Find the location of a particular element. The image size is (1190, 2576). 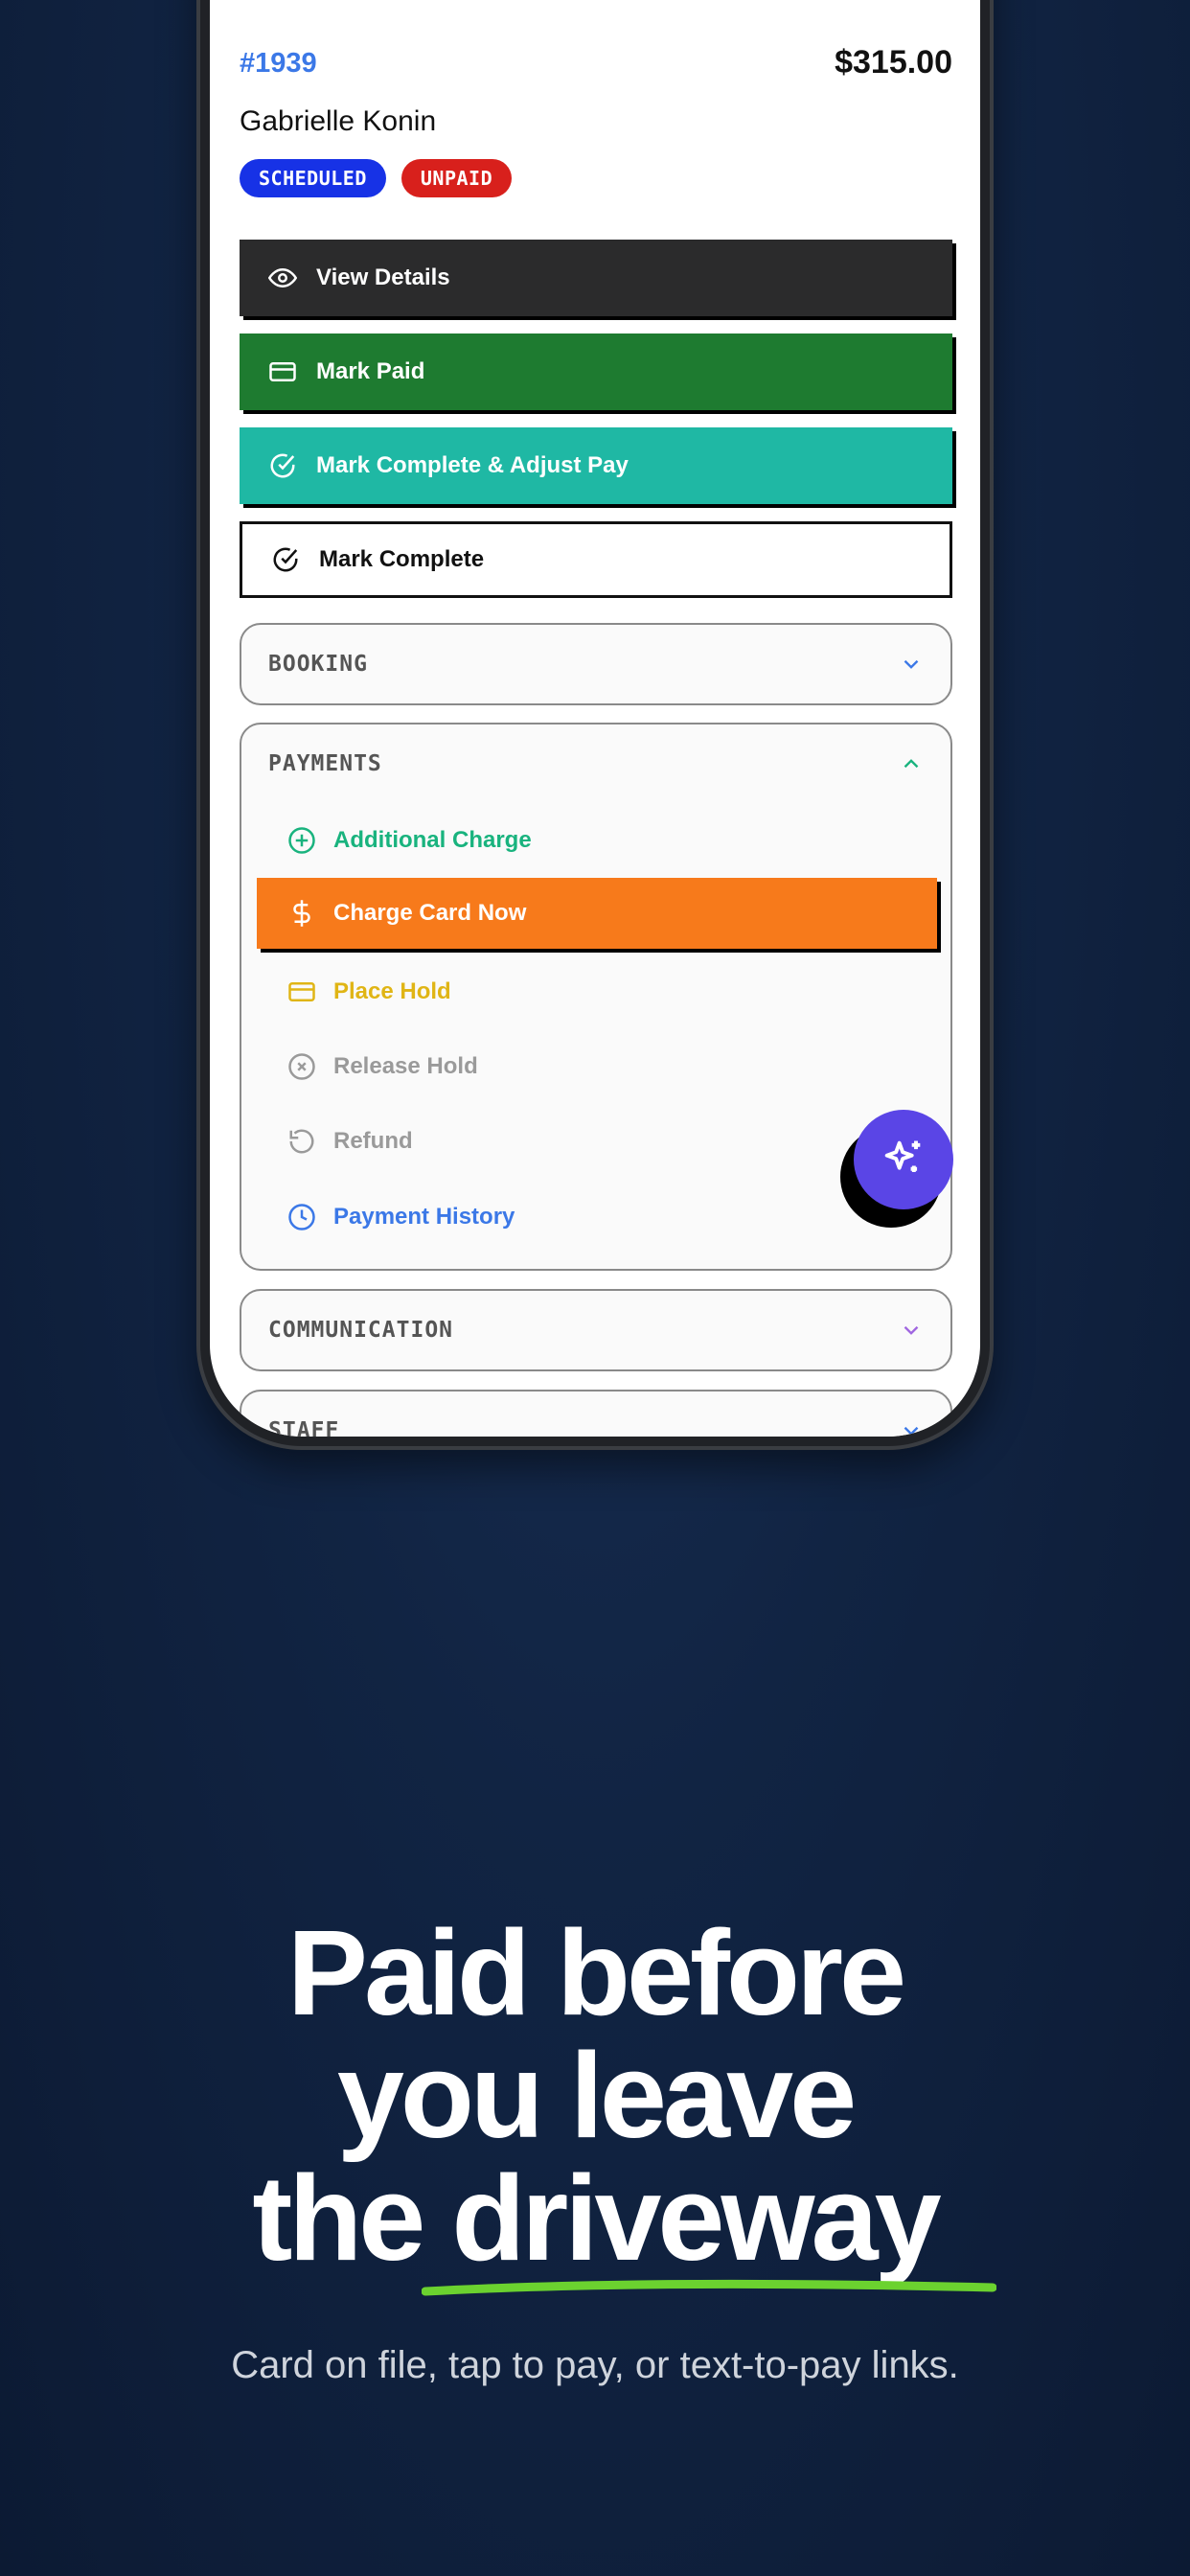

ai-assistant-button is located at coordinates (904, 1159).